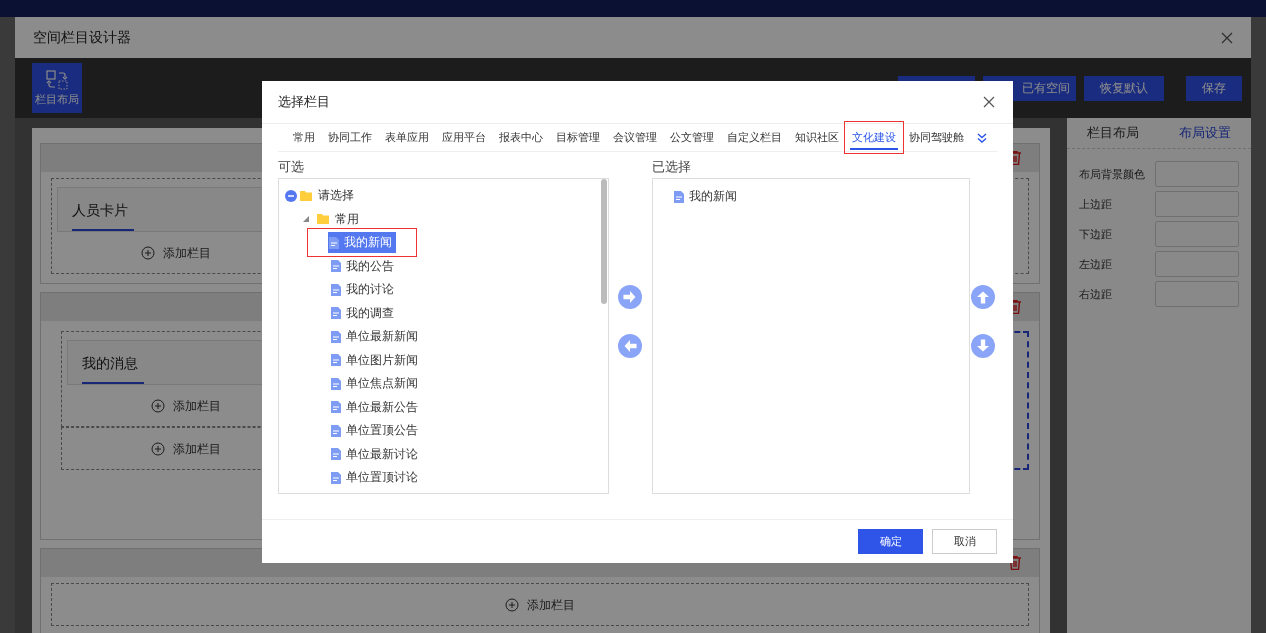  Describe the element at coordinates (1214, 88) in the screenshot. I see `toolbar-button: 保存` at that location.